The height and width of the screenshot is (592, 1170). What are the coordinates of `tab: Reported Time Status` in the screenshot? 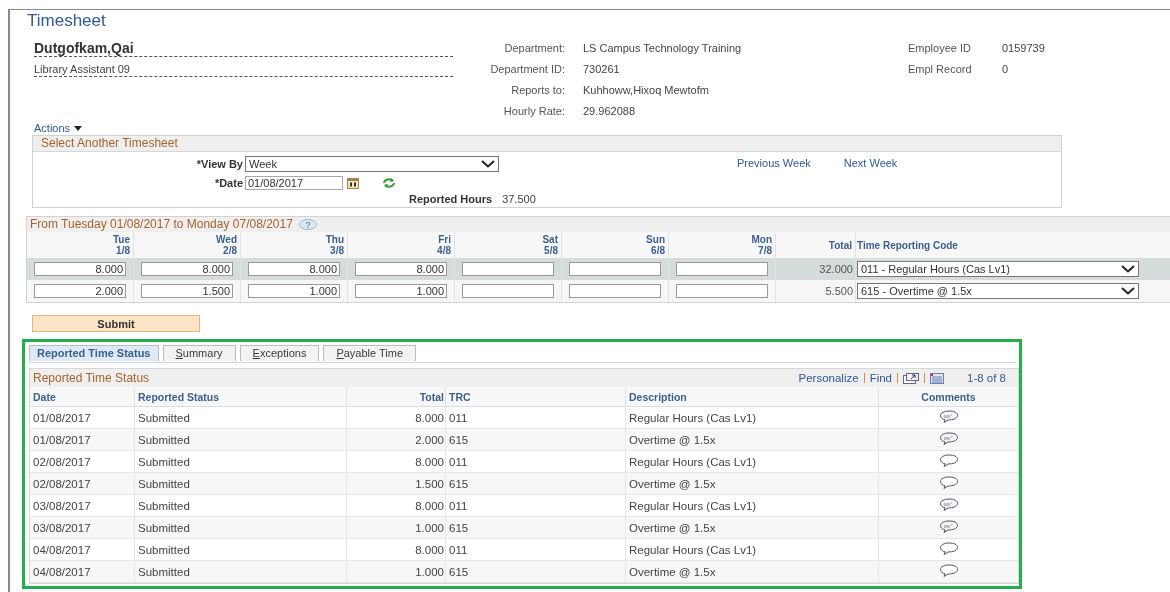 It's located at (94, 353).